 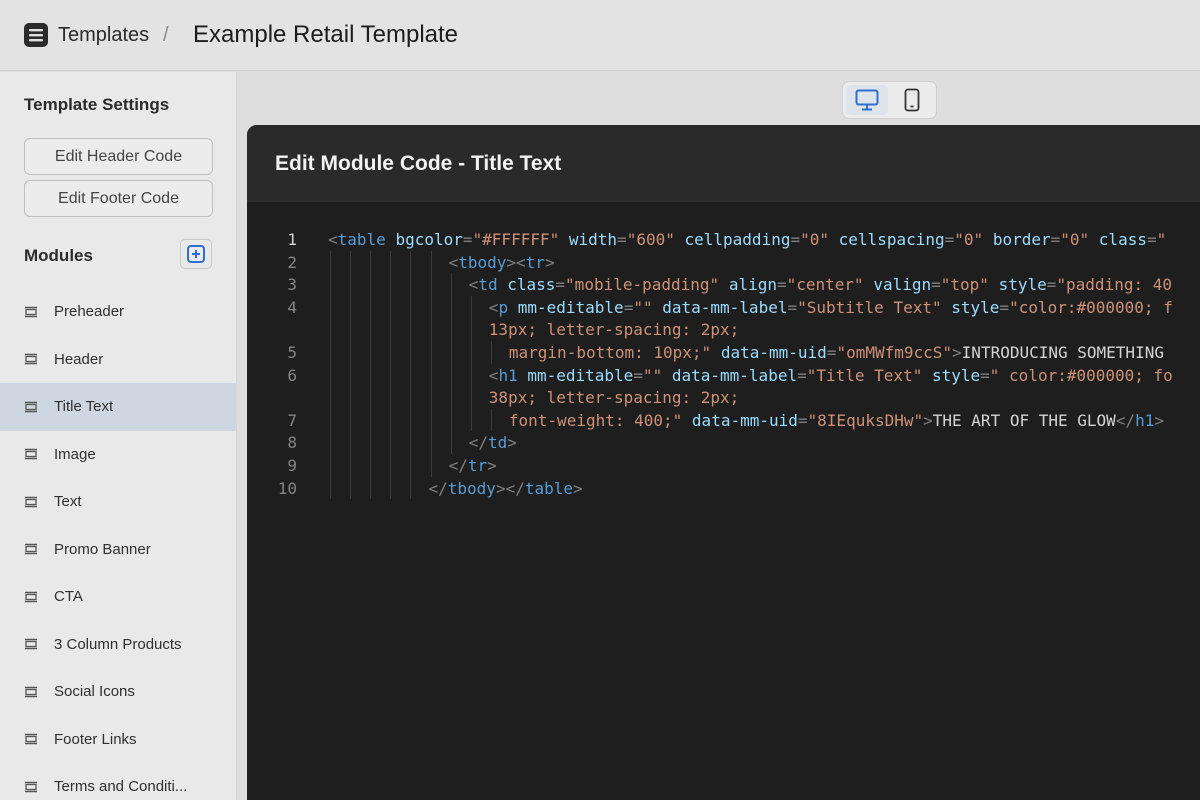 What do you see at coordinates (610, 352) in the screenshot?
I see `code-token: margin-bottom: 10px;"` at bounding box center [610, 352].